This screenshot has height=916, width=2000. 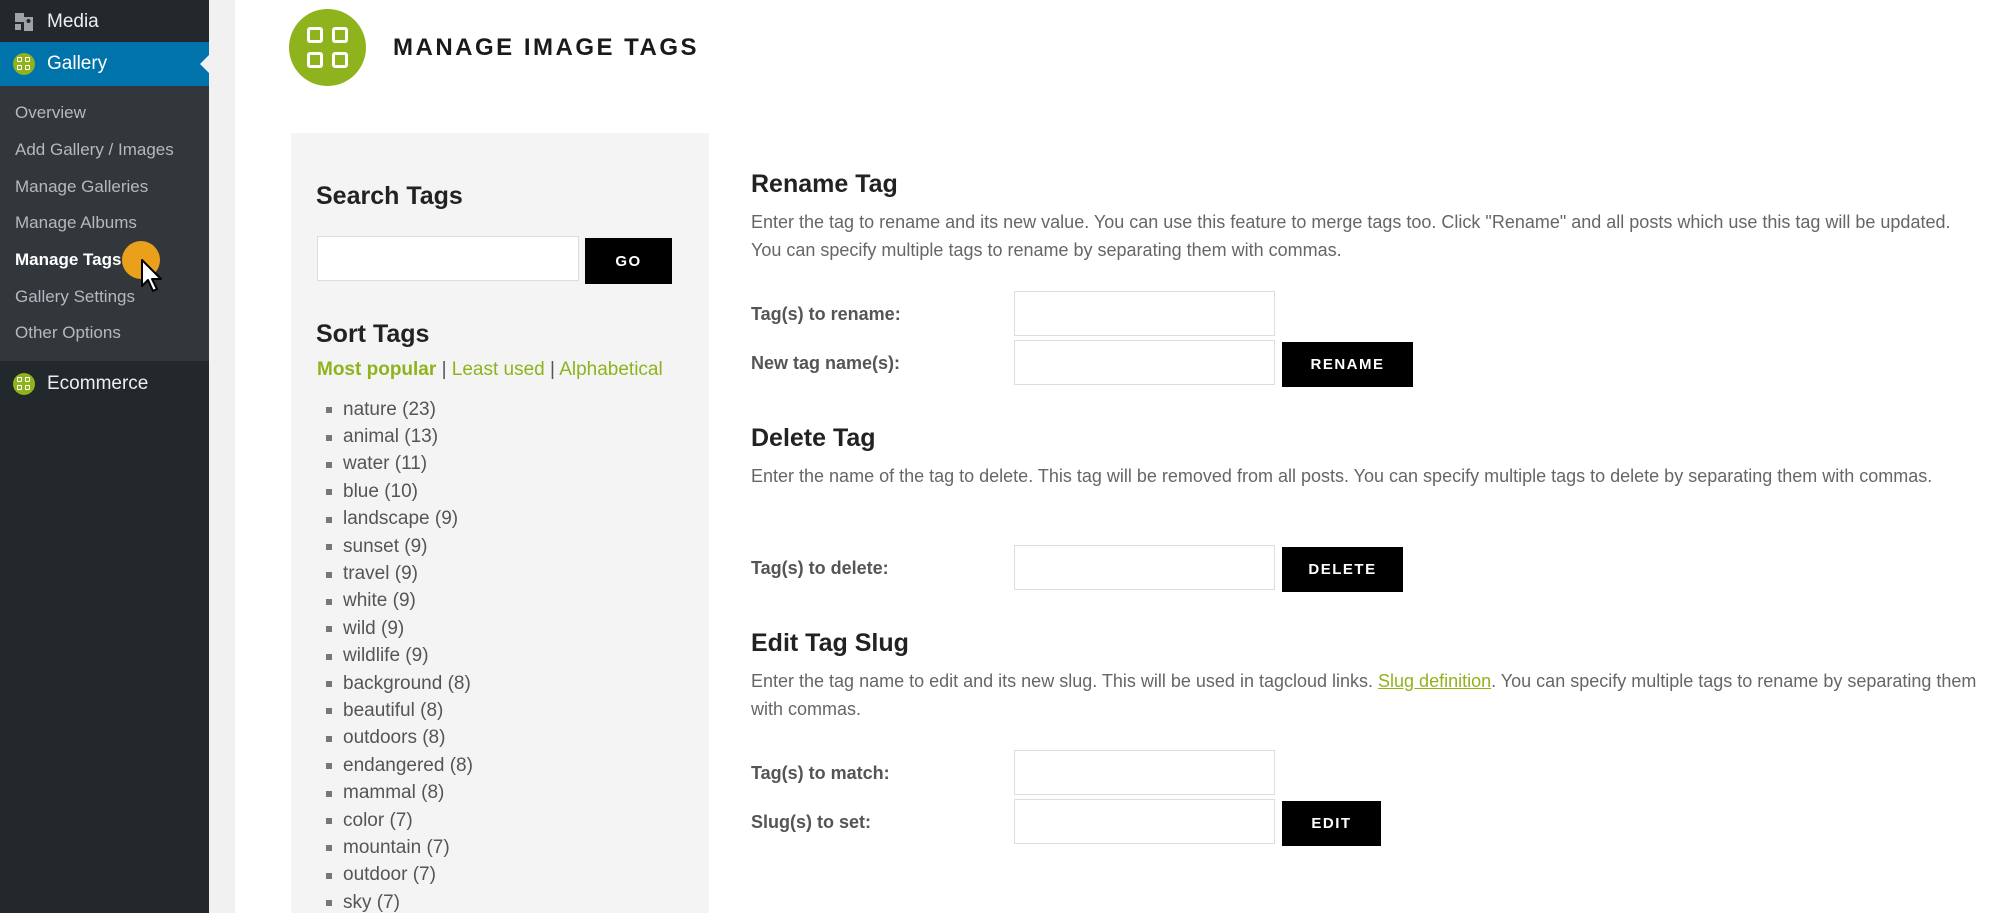 What do you see at coordinates (498, 369) in the screenshot?
I see `sort-least-used-link: Least used` at bounding box center [498, 369].